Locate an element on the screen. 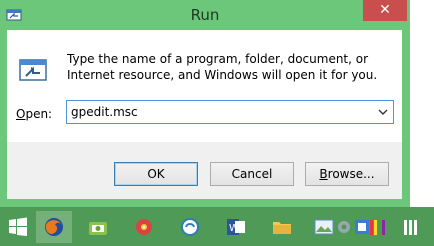 This screenshot has height=246, width=434. svg-text: W is located at coordinates (234, 228).